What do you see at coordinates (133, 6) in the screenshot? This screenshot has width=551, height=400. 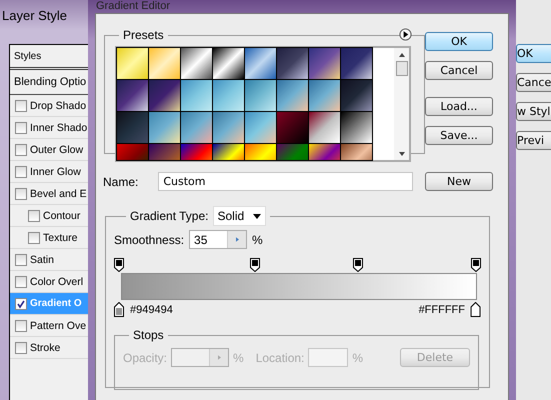 I see `window-title: Gradient Editor` at bounding box center [133, 6].